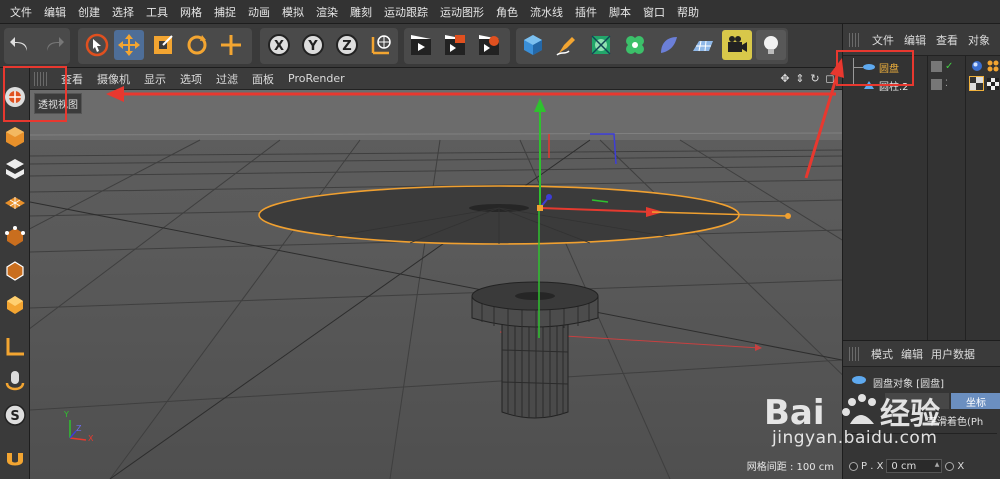 The height and width of the screenshot is (479, 1000). What do you see at coordinates (830, 78) in the screenshot?
I see `maximize-view-icon: ◻` at bounding box center [830, 78].